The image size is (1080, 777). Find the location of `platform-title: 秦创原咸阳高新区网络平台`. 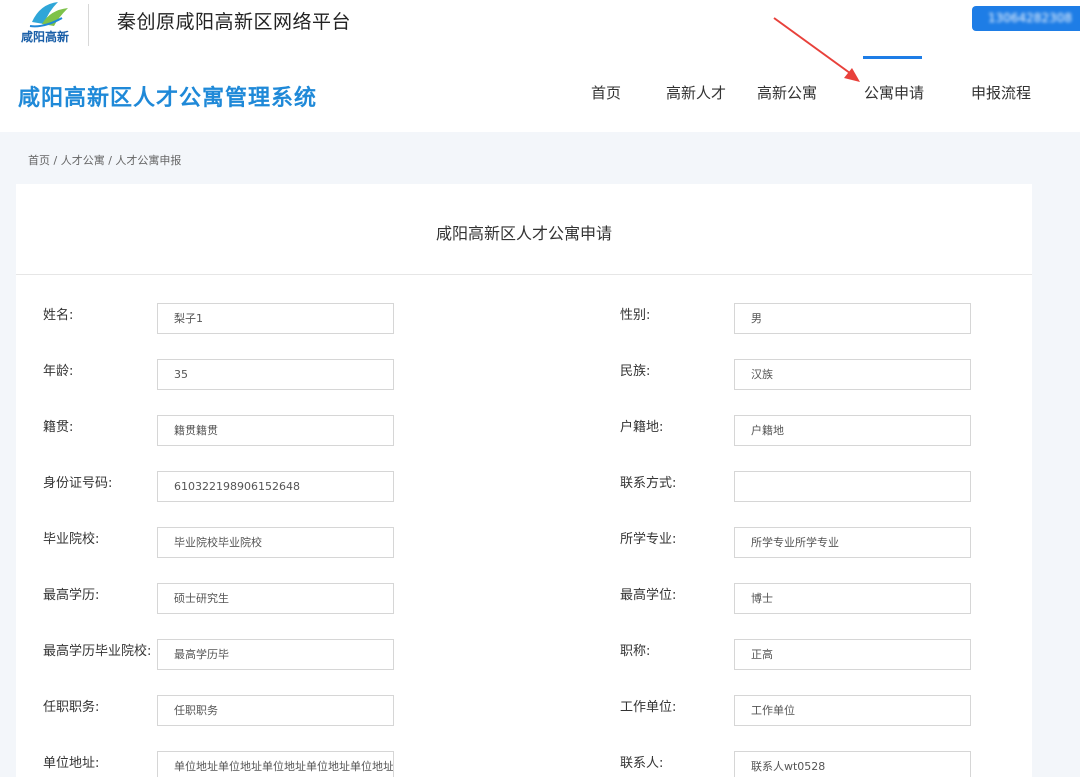

platform-title: 秦创原咸阳高新区网络平台 is located at coordinates (234, 22).